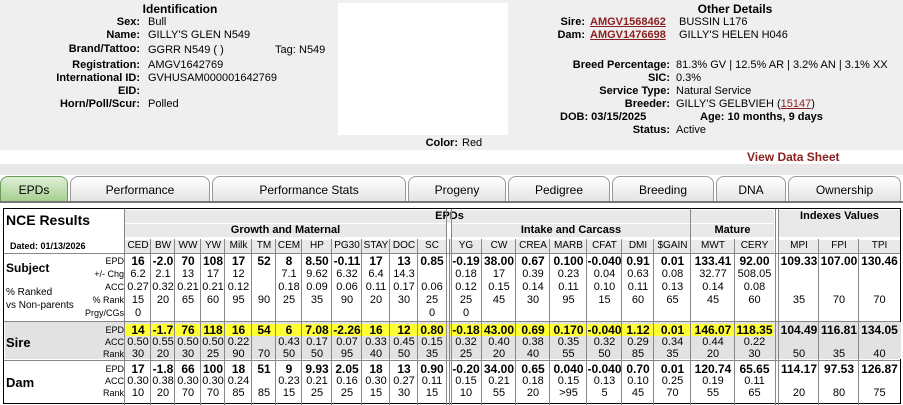  Describe the element at coordinates (264, 261) in the screenshot. I see `subject-epd-cell: 52` at that location.